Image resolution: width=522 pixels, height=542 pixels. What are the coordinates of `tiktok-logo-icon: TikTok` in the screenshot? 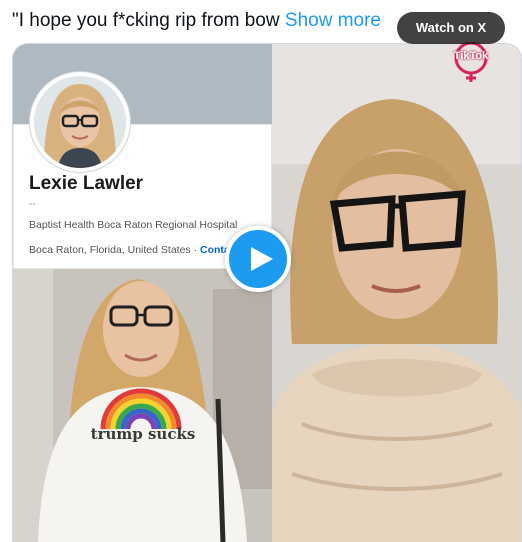 It's located at (471, 61).